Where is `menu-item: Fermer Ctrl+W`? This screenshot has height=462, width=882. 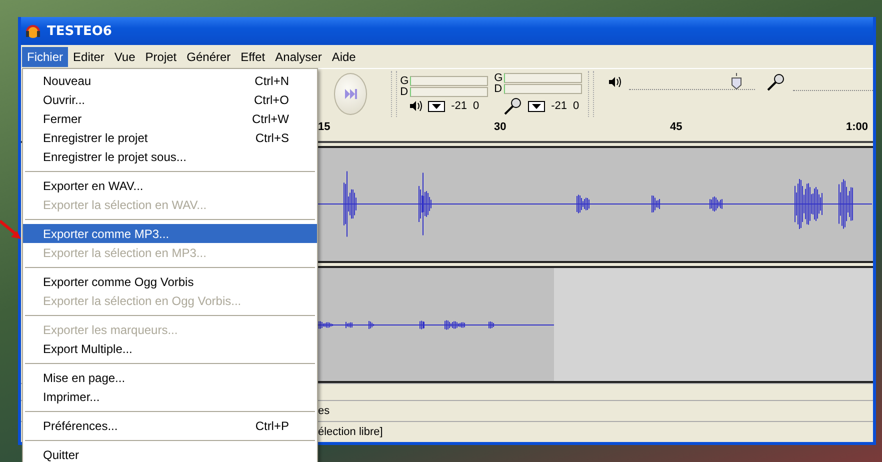 menu-item: Fermer Ctrl+W is located at coordinates (170, 118).